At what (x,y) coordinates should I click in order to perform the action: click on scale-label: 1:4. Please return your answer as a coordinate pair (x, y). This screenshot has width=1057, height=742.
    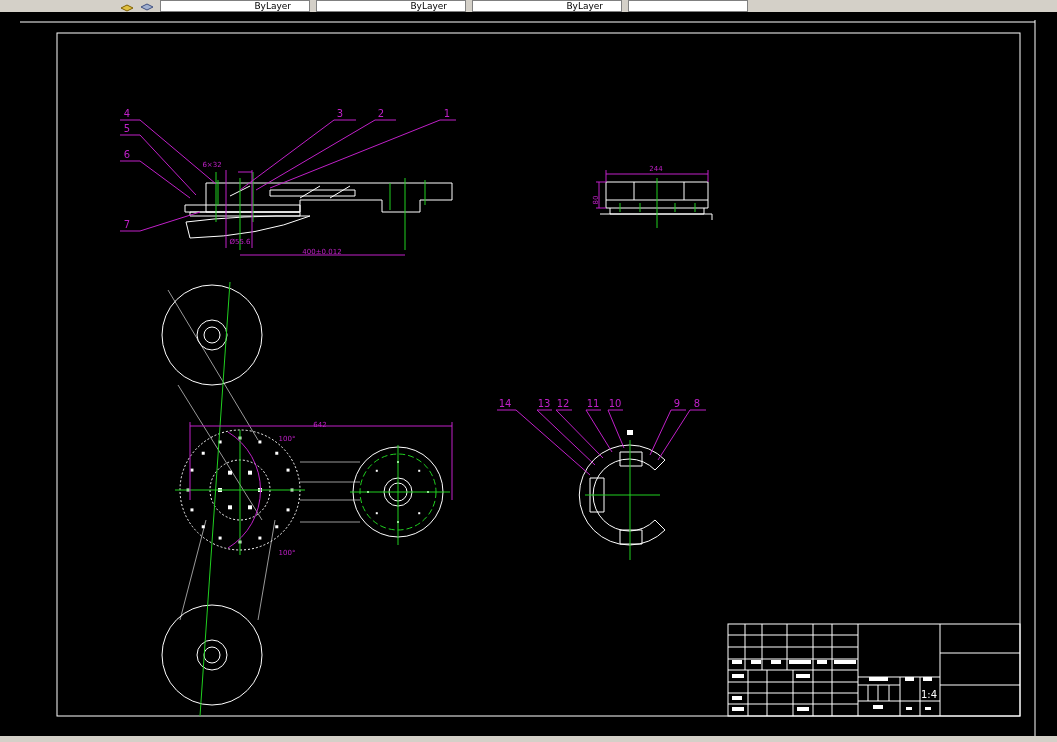
    Looking at the image, I should click on (929, 694).